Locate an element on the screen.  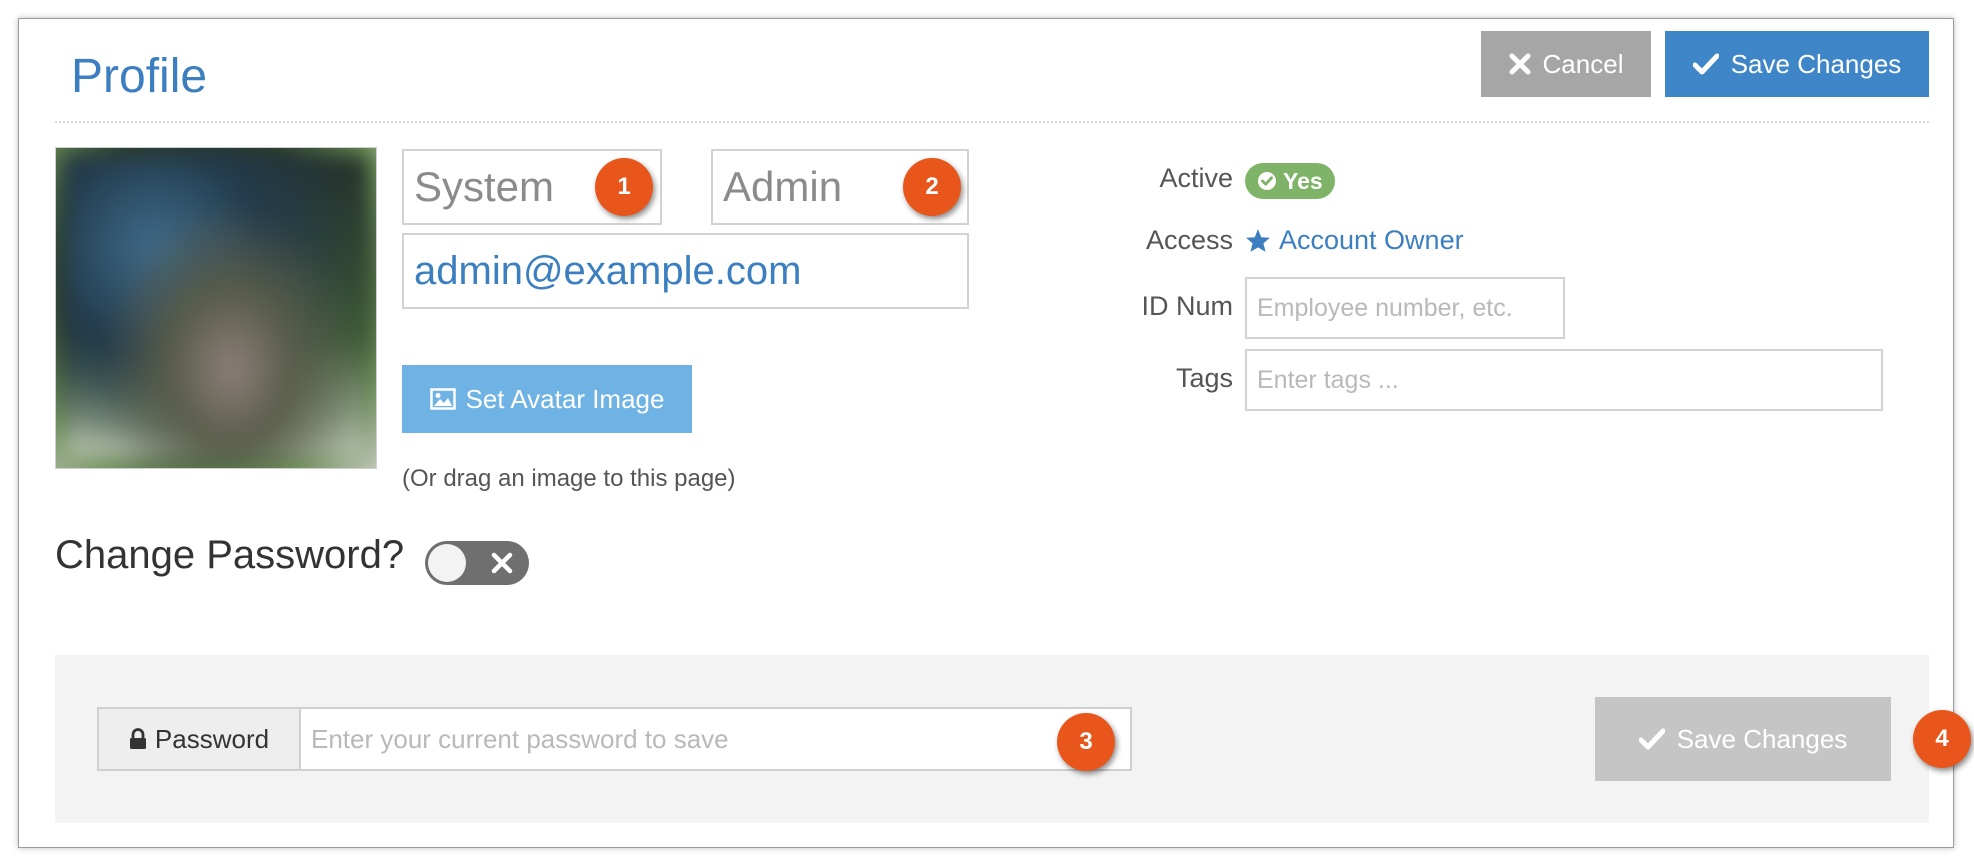
tags-input is located at coordinates (1564, 380).